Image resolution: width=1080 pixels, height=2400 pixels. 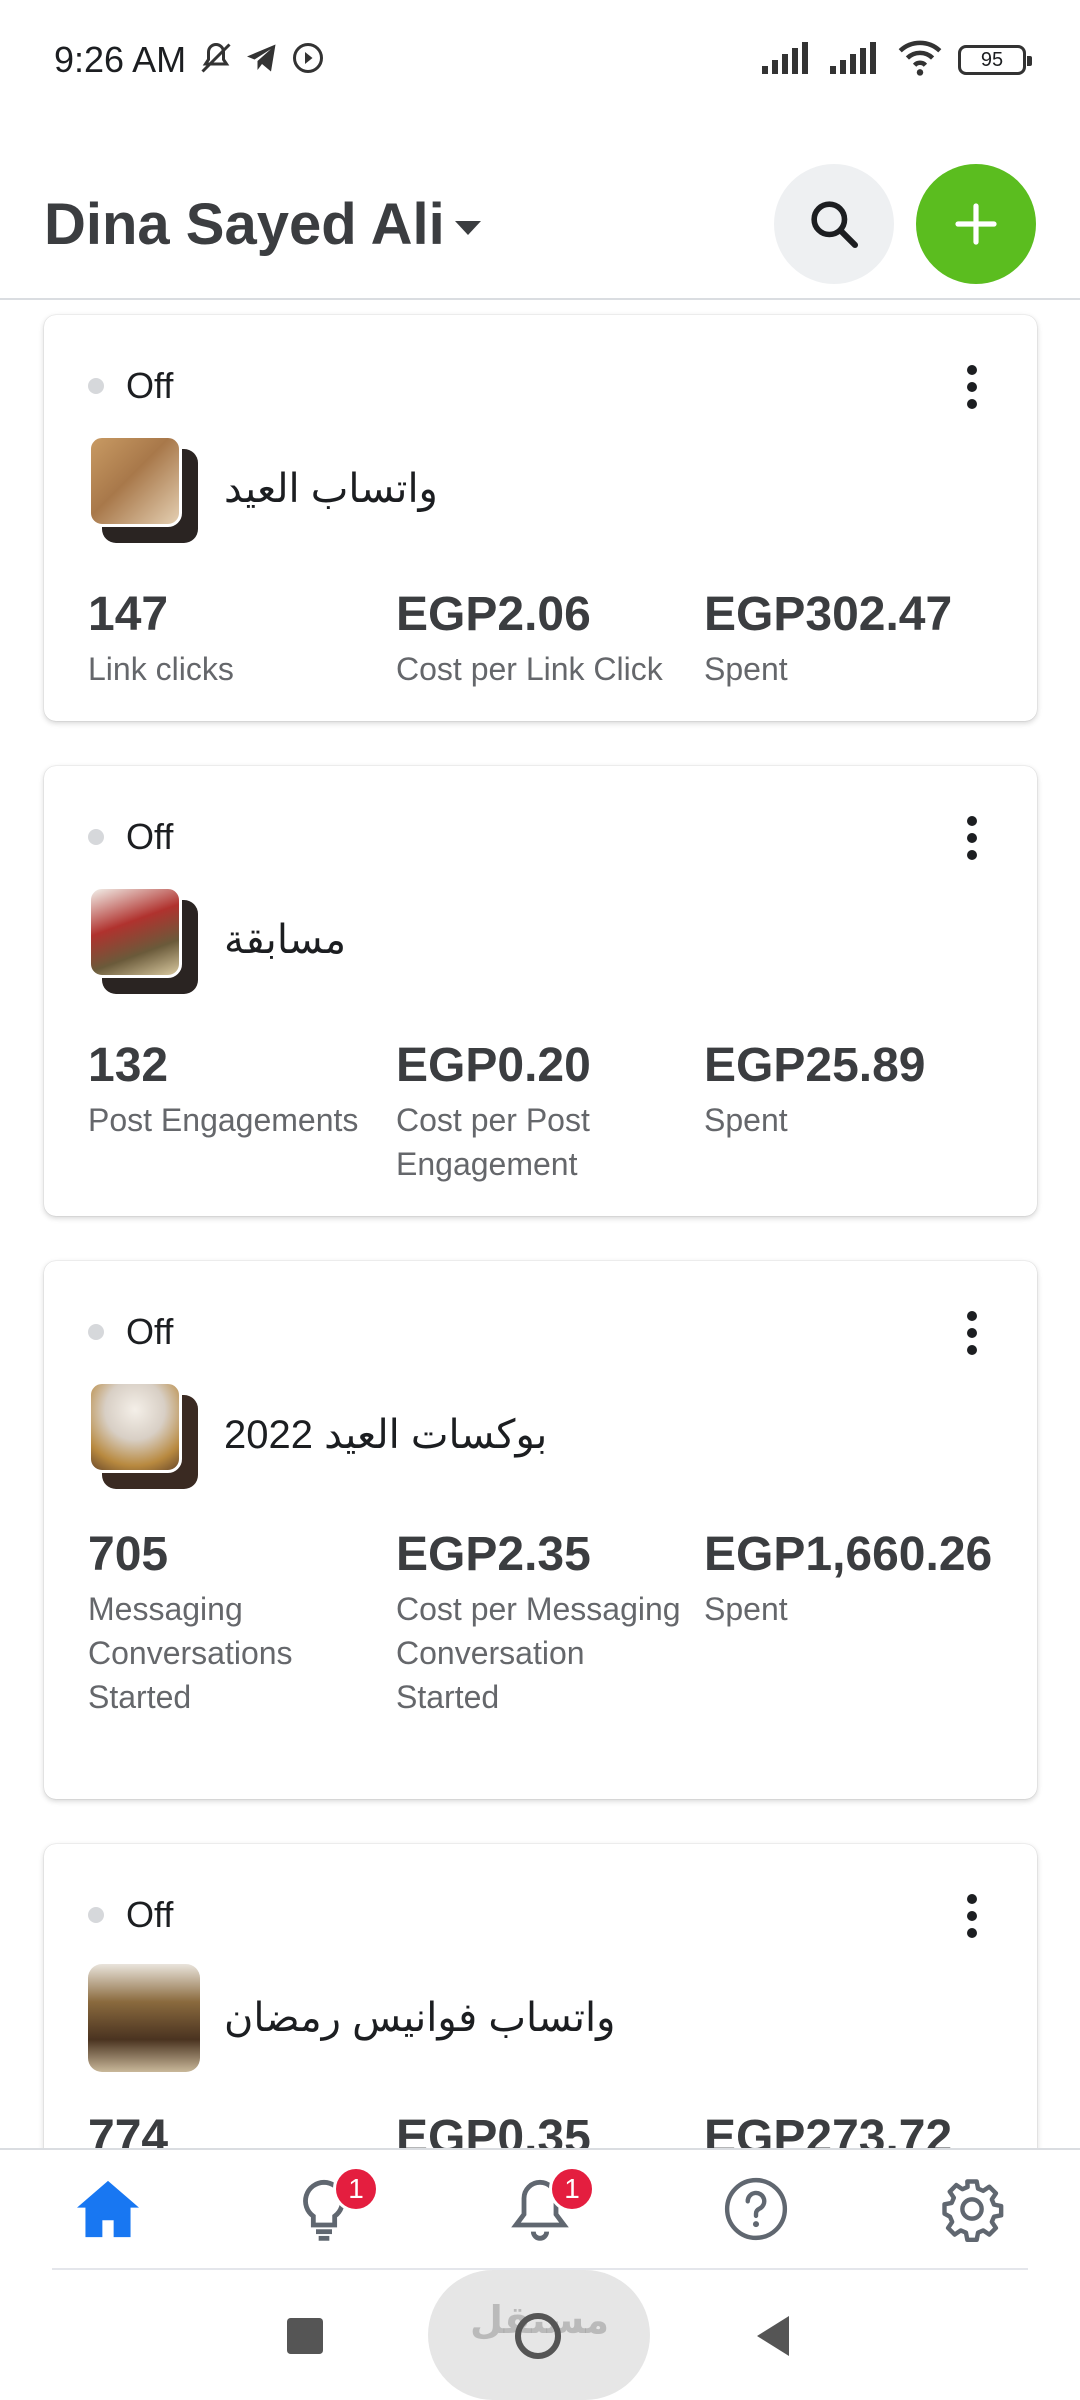 I want to click on telegram-icon, so click(x=262, y=60).